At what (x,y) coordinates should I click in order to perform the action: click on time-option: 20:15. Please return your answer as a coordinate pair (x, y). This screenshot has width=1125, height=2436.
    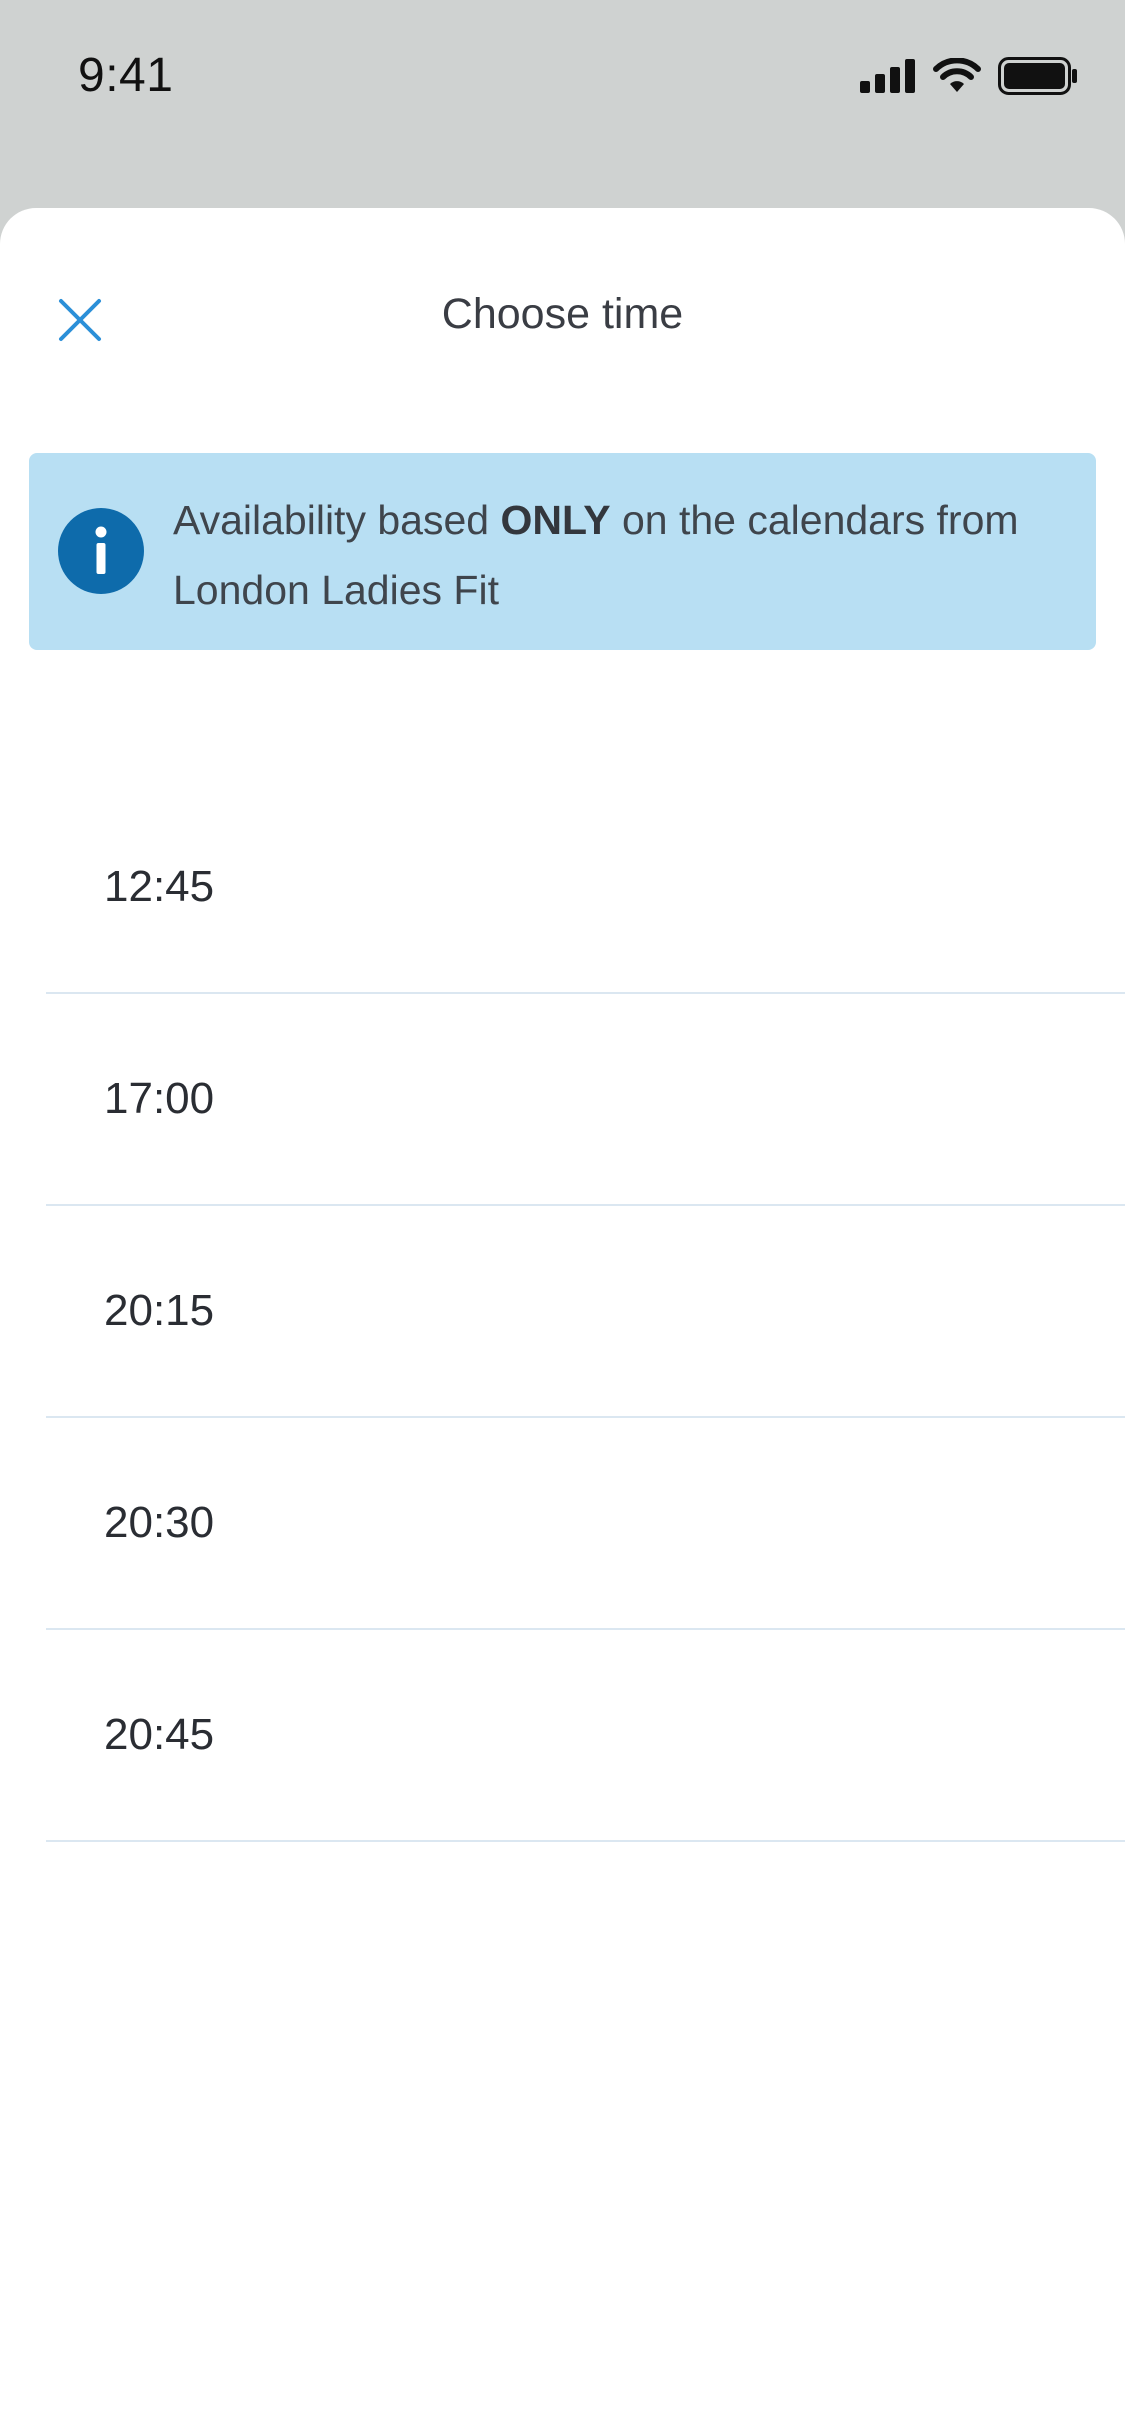
    Looking at the image, I should click on (562, 1312).